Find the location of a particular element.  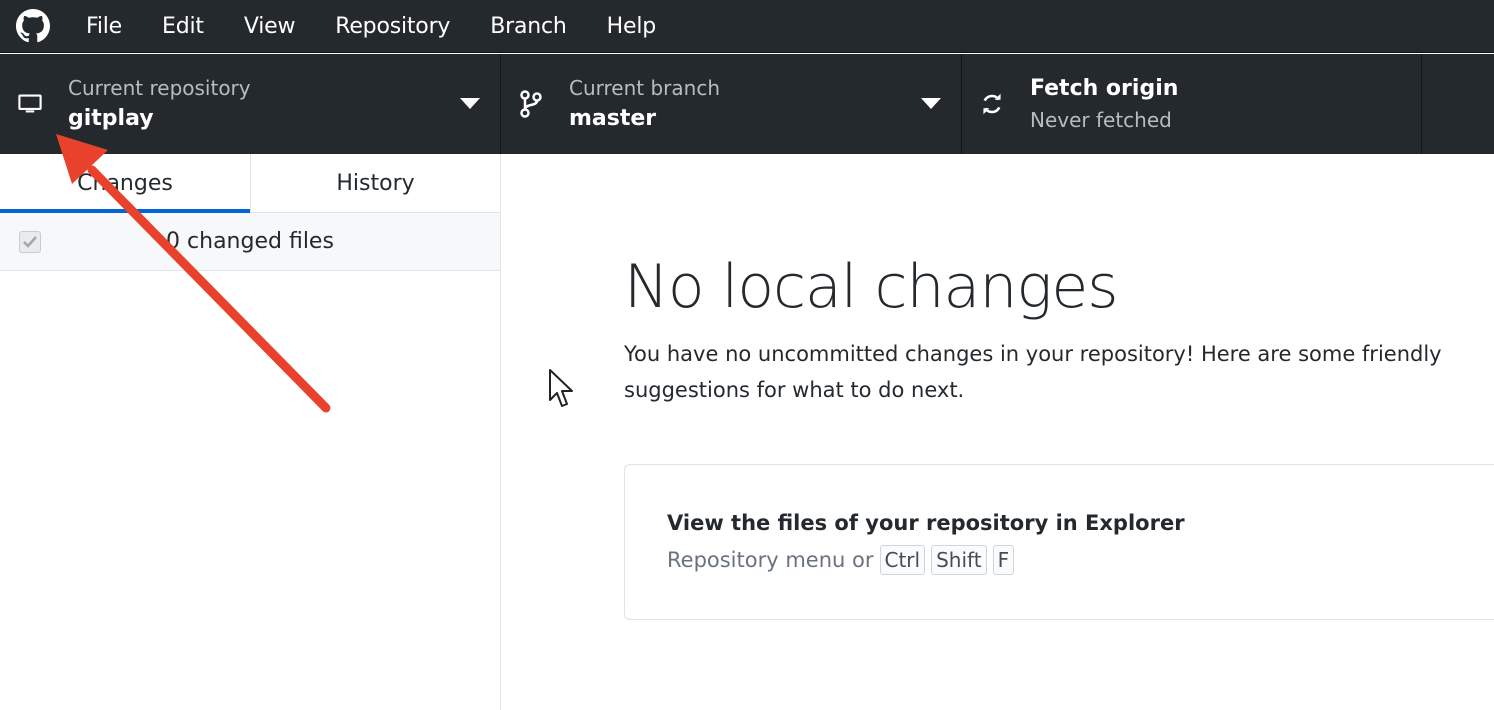

menu-help: Help is located at coordinates (631, 26).